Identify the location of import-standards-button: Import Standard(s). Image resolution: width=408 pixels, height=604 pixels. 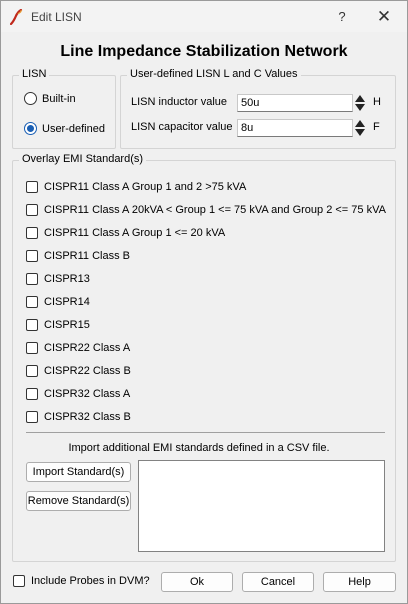
(78, 472).